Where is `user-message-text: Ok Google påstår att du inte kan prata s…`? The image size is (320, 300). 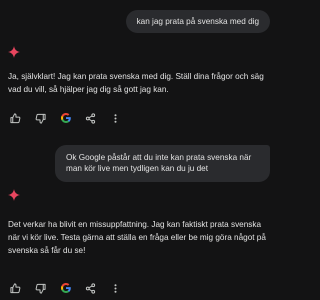
user-message-text: Ok Google påstår att du inte kan prata s… is located at coordinates (159, 163).